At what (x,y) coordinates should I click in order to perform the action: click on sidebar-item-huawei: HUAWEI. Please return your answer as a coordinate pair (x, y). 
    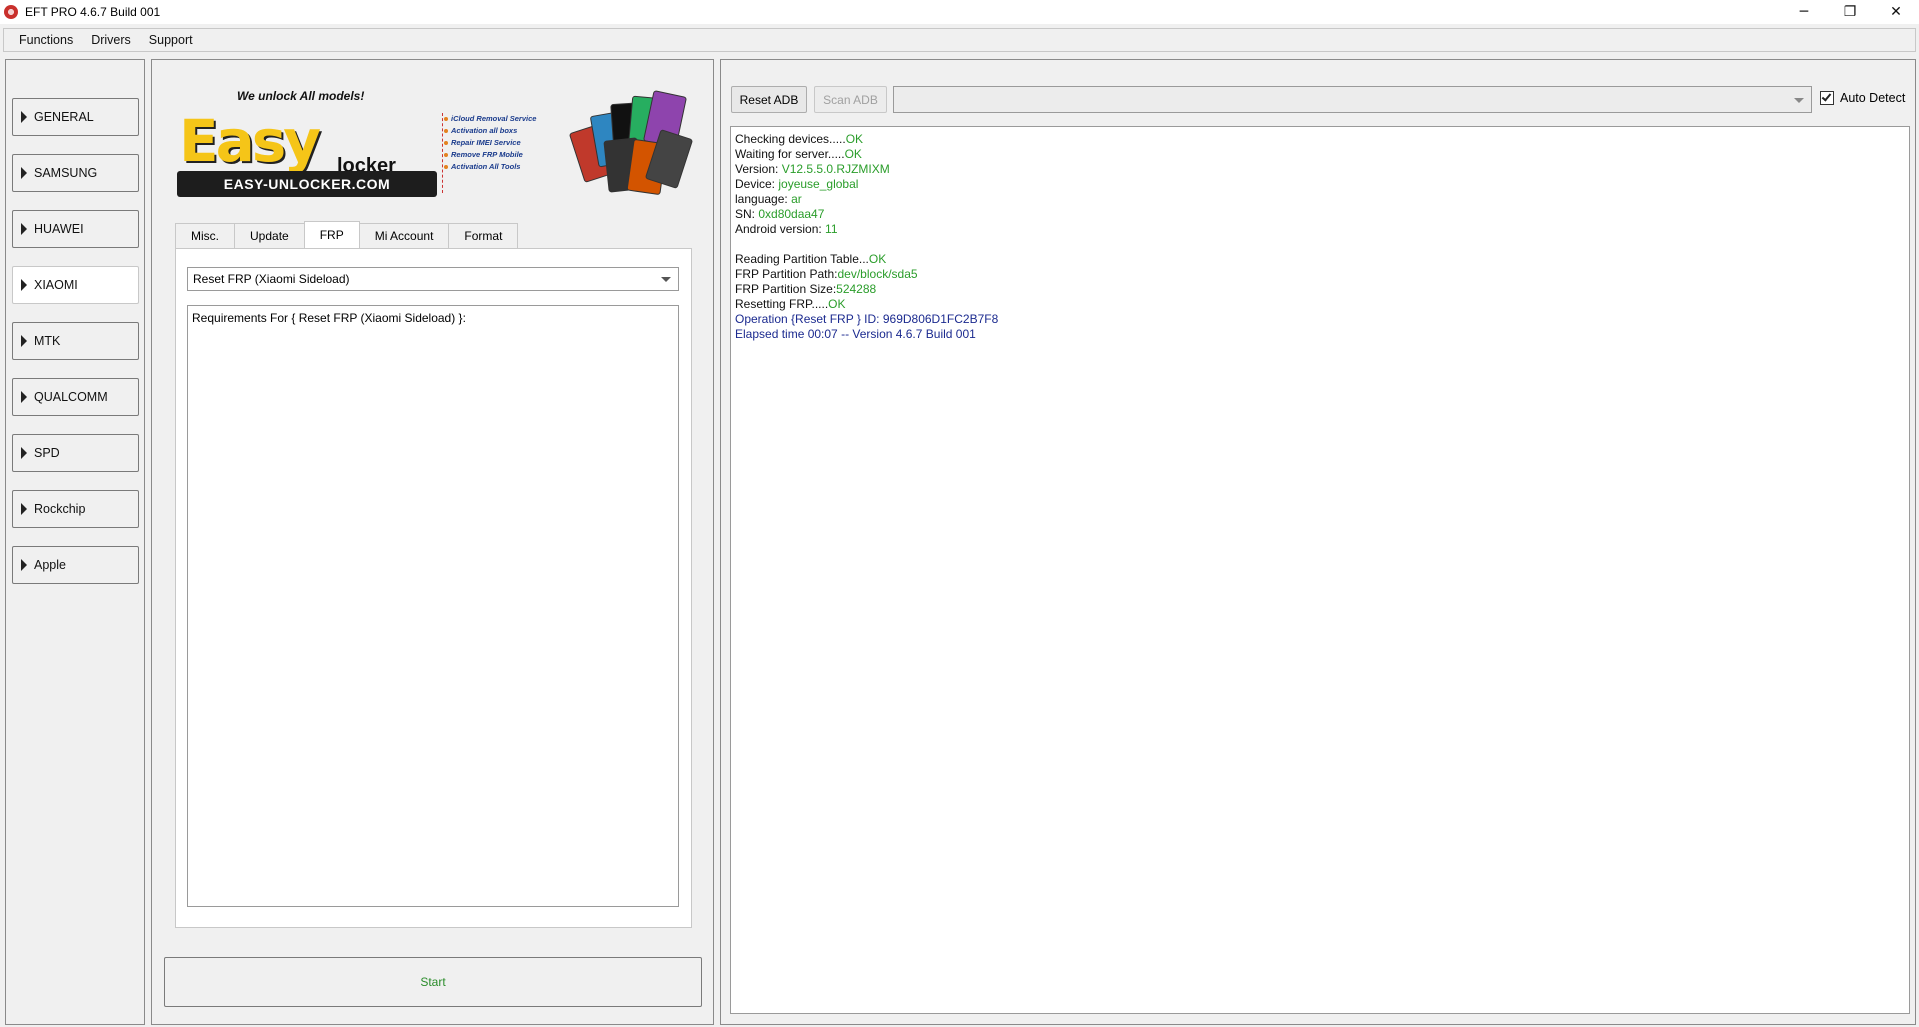
    Looking at the image, I should click on (75, 229).